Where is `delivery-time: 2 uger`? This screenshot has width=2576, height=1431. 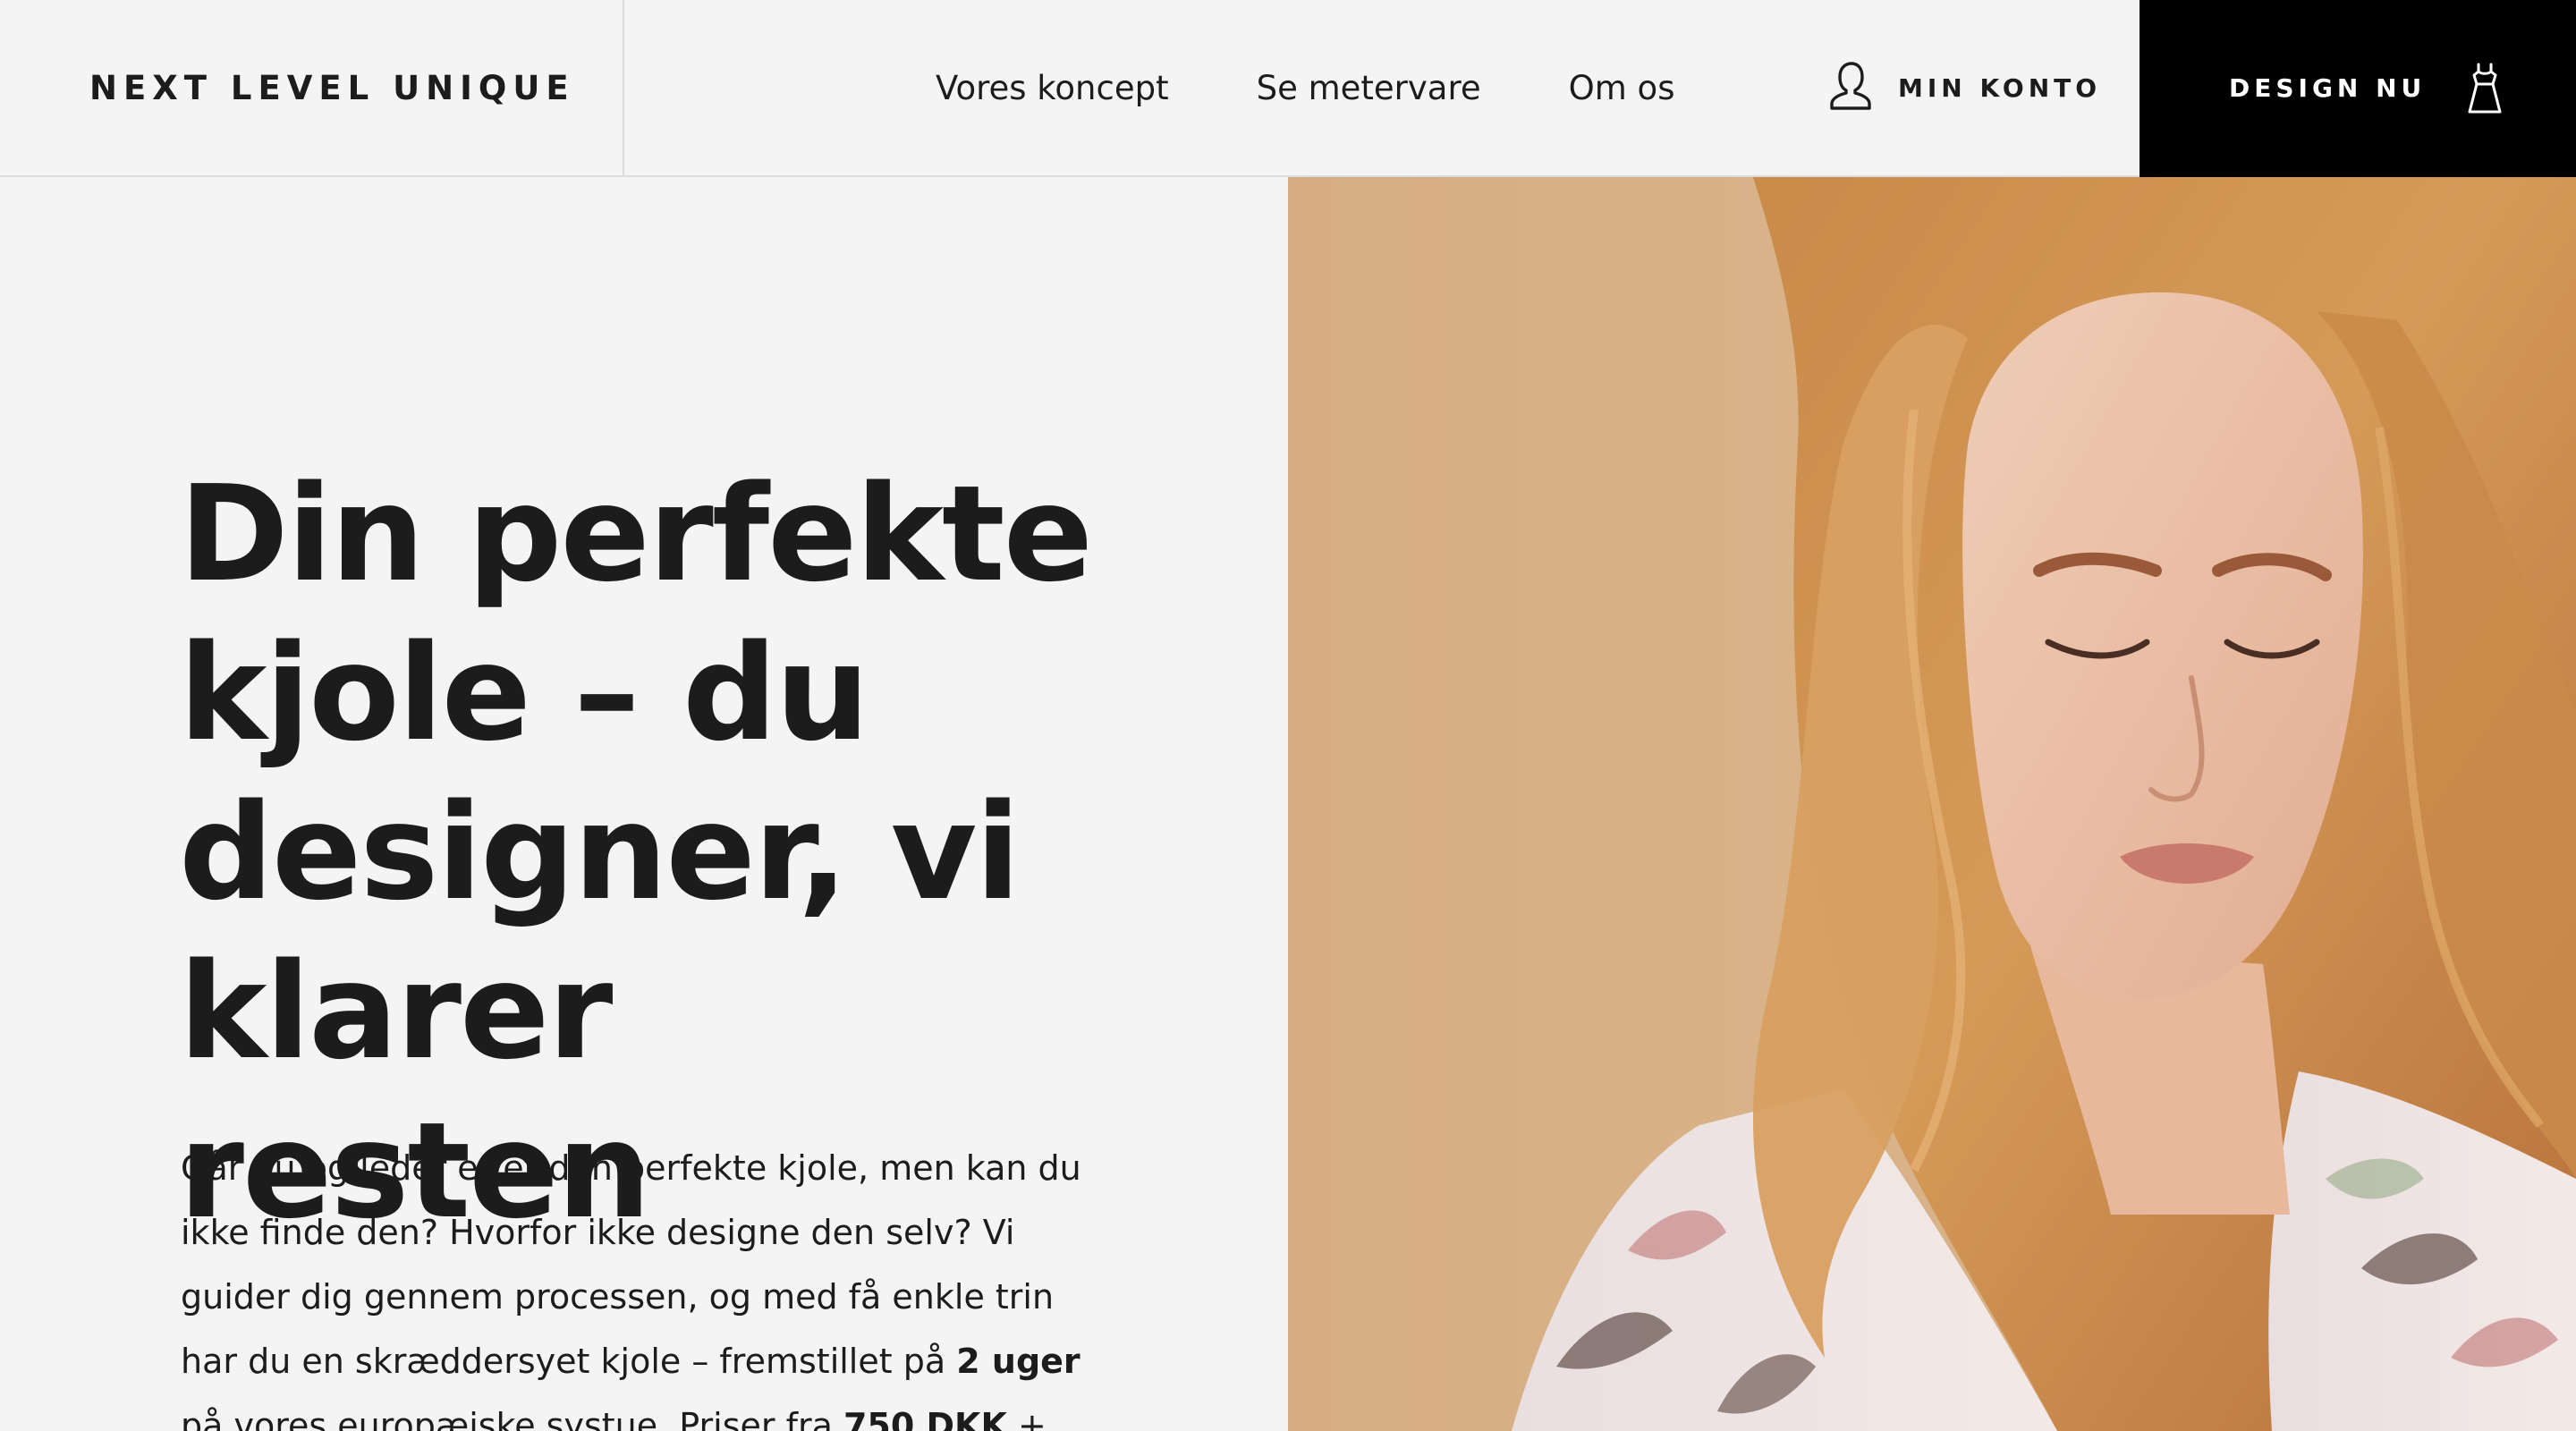
delivery-time: 2 uger is located at coordinates (1018, 1362).